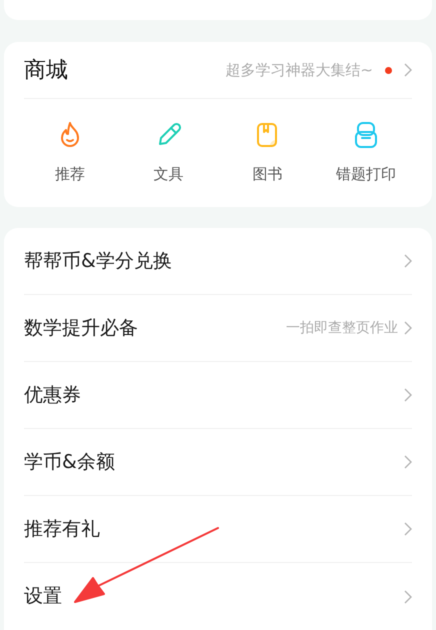  Describe the element at coordinates (46, 70) in the screenshot. I see `section-title: 商城` at that location.